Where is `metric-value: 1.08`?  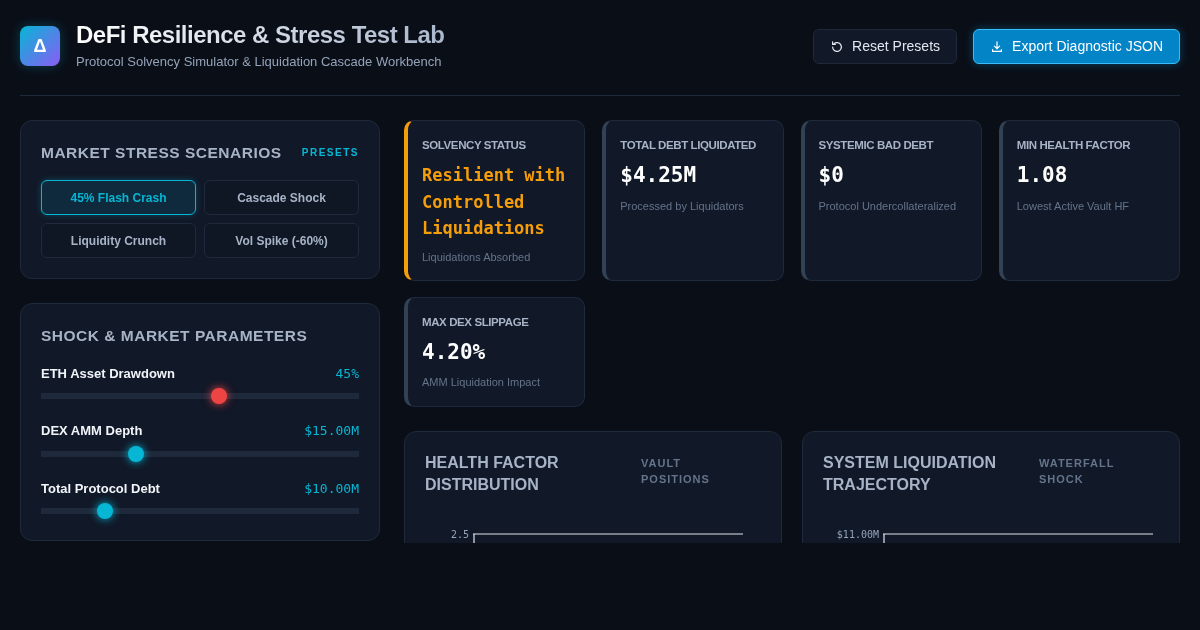
metric-value: 1.08 is located at coordinates (1042, 176).